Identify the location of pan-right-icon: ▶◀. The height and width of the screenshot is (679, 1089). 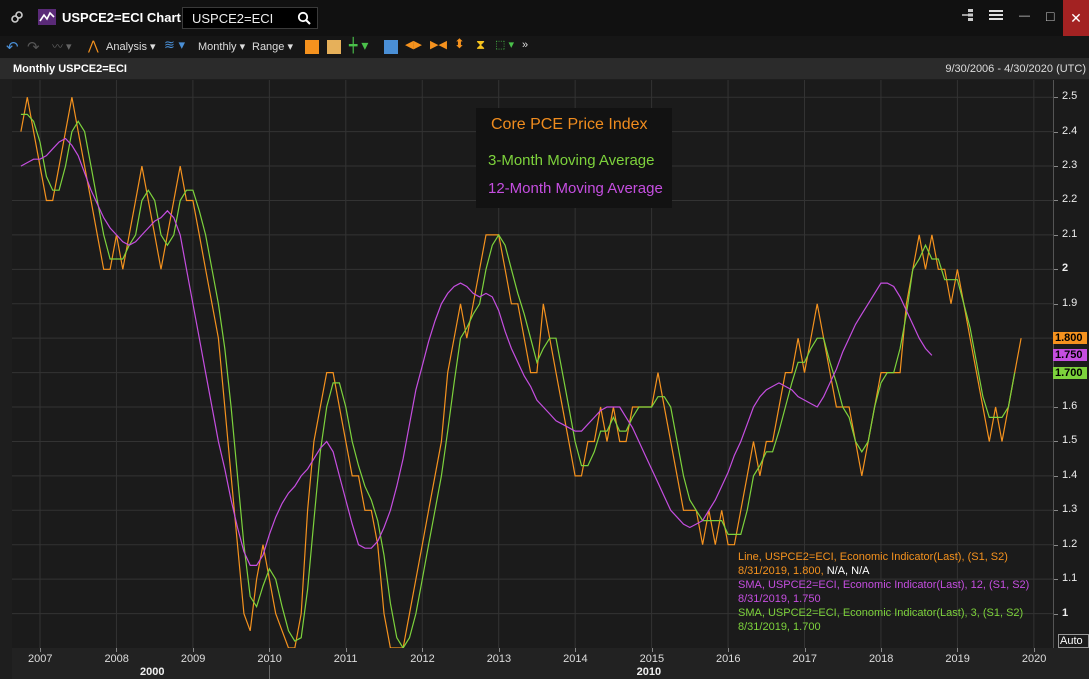
(438, 44).